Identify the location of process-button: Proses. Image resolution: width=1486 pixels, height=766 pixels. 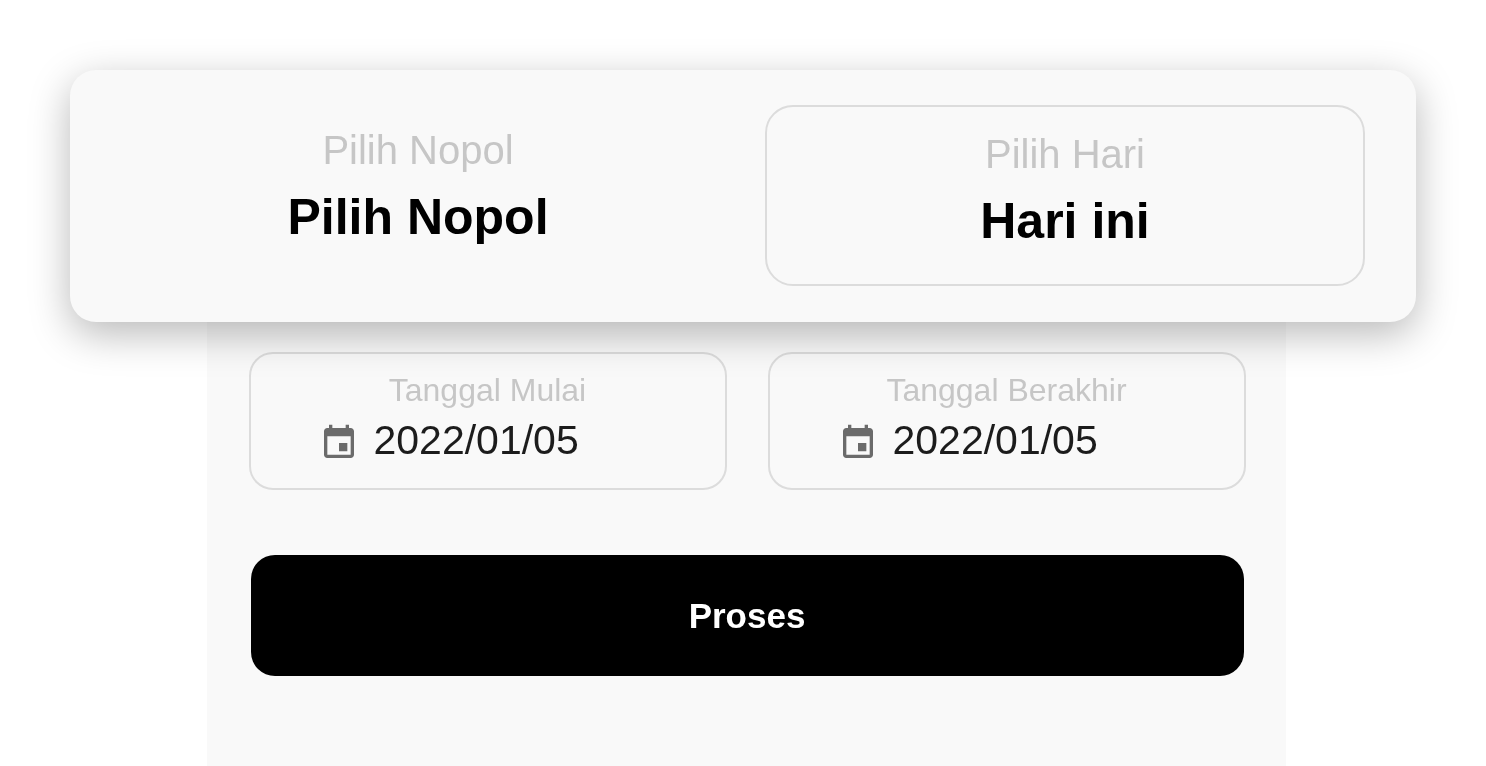
(747, 615).